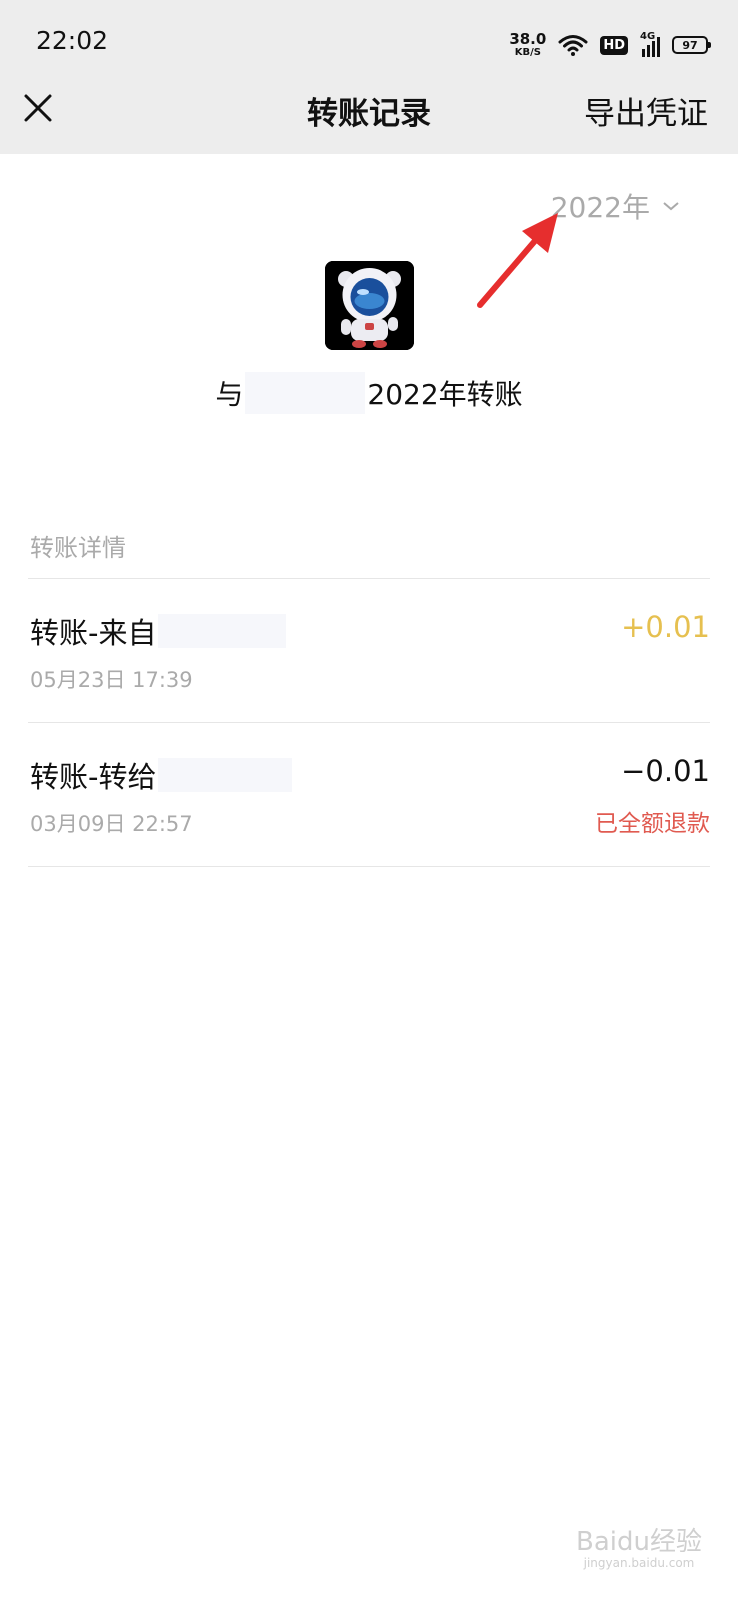  What do you see at coordinates (665, 771) in the screenshot?
I see `transaction-amount: −0.01` at bounding box center [665, 771].